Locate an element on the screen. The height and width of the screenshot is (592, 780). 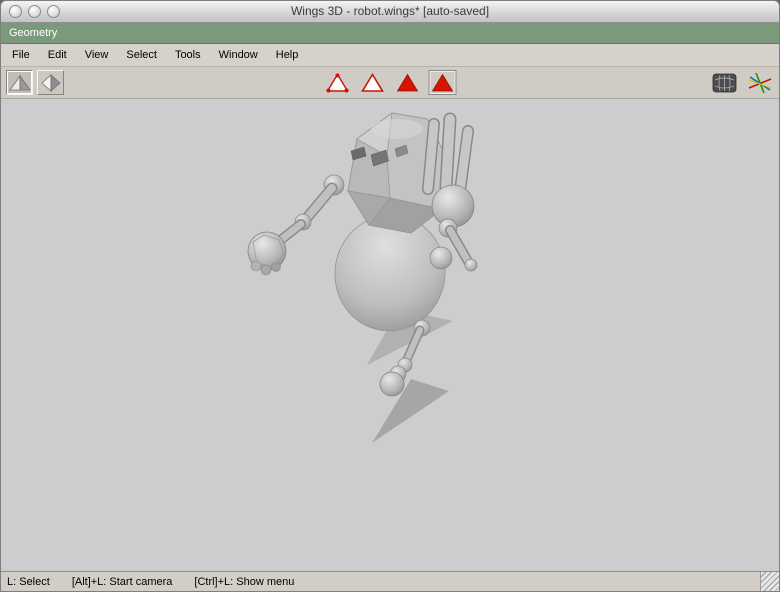
menu-tools: Tools is located at coordinates (188, 55).